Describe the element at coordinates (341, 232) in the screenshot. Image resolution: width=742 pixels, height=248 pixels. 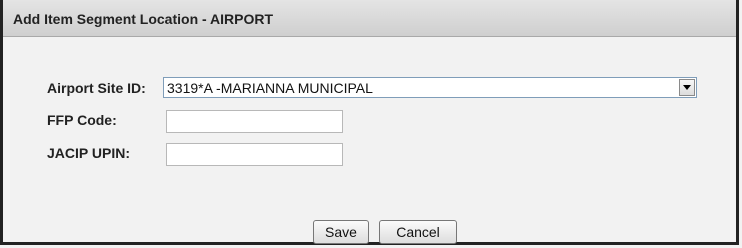
I see `save-button: Save` at that location.